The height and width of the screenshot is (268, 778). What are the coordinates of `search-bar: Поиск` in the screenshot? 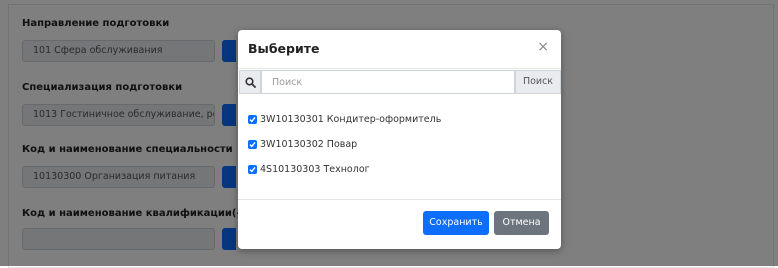 It's located at (399, 82).